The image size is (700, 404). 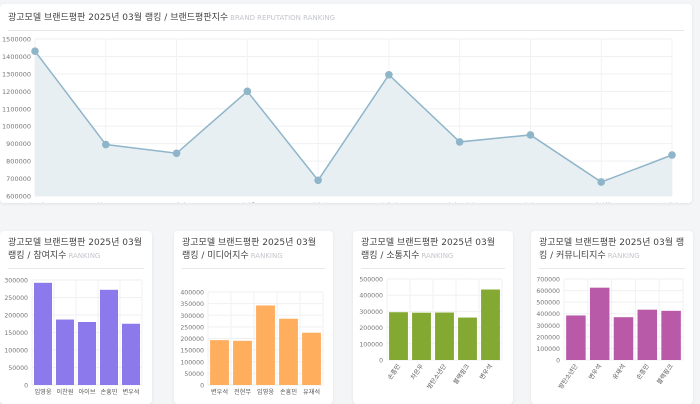 What do you see at coordinates (568, 376) in the screenshot?
I see `panel-4-x-tick-label: 방탄소년단` at bounding box center [568, 376].